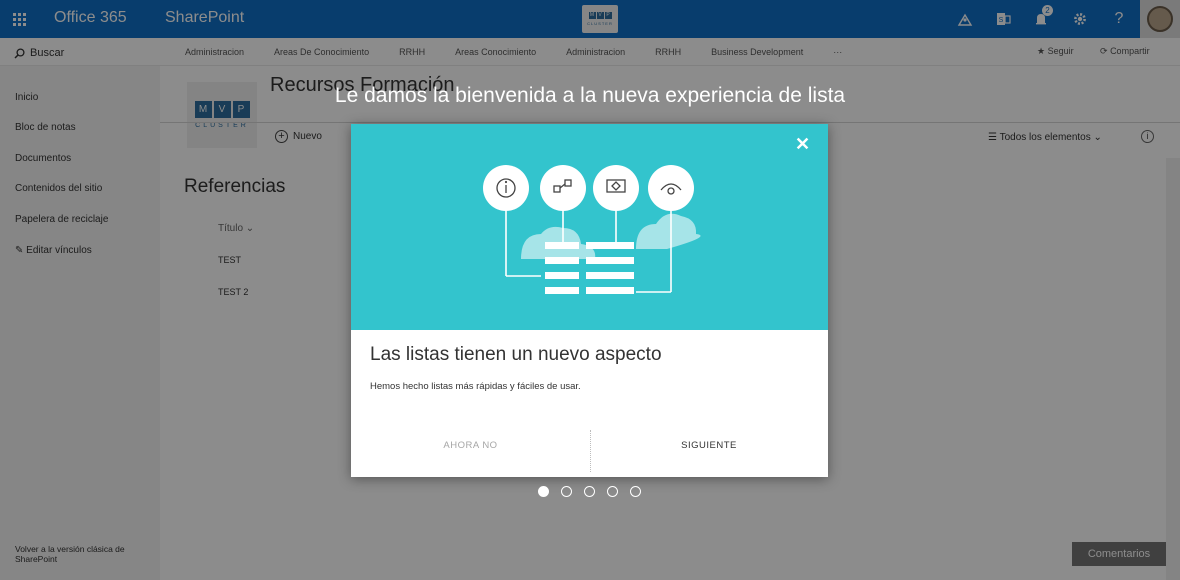 This screenshot has width=1180, height=580. Describe the element at coordinates (516, 354) in the screenshot. I see `dialog-title: Las listas tienen un nuevo aspecto` at that location.